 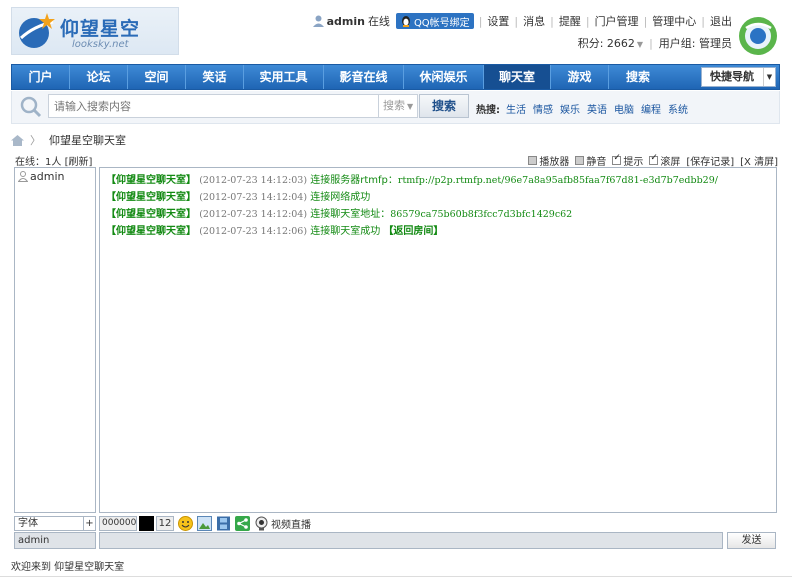 I want to click on user-list: admin, so click(x=55, y=340).